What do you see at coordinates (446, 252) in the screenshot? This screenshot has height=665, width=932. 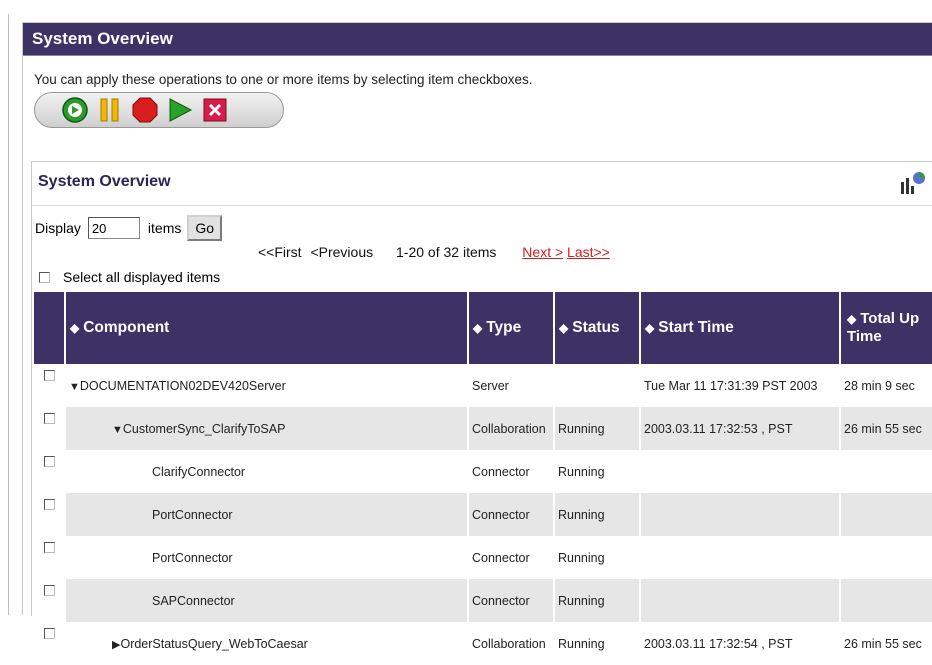 I see `pager-range: 1-20 of 32 items` at bounding box center [446, 252].